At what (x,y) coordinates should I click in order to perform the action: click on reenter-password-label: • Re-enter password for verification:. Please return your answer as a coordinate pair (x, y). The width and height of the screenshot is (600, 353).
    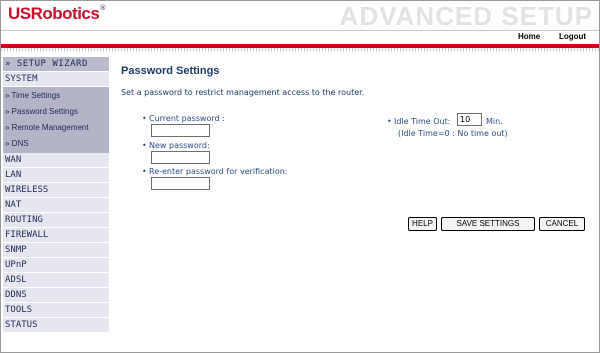
    Looking at the image, I should click on (214, 171).